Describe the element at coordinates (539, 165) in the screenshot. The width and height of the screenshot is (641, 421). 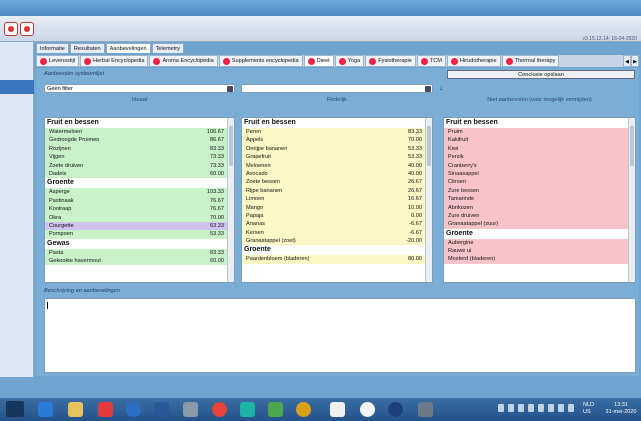
I see `list-item: Cranberry's` at that location.